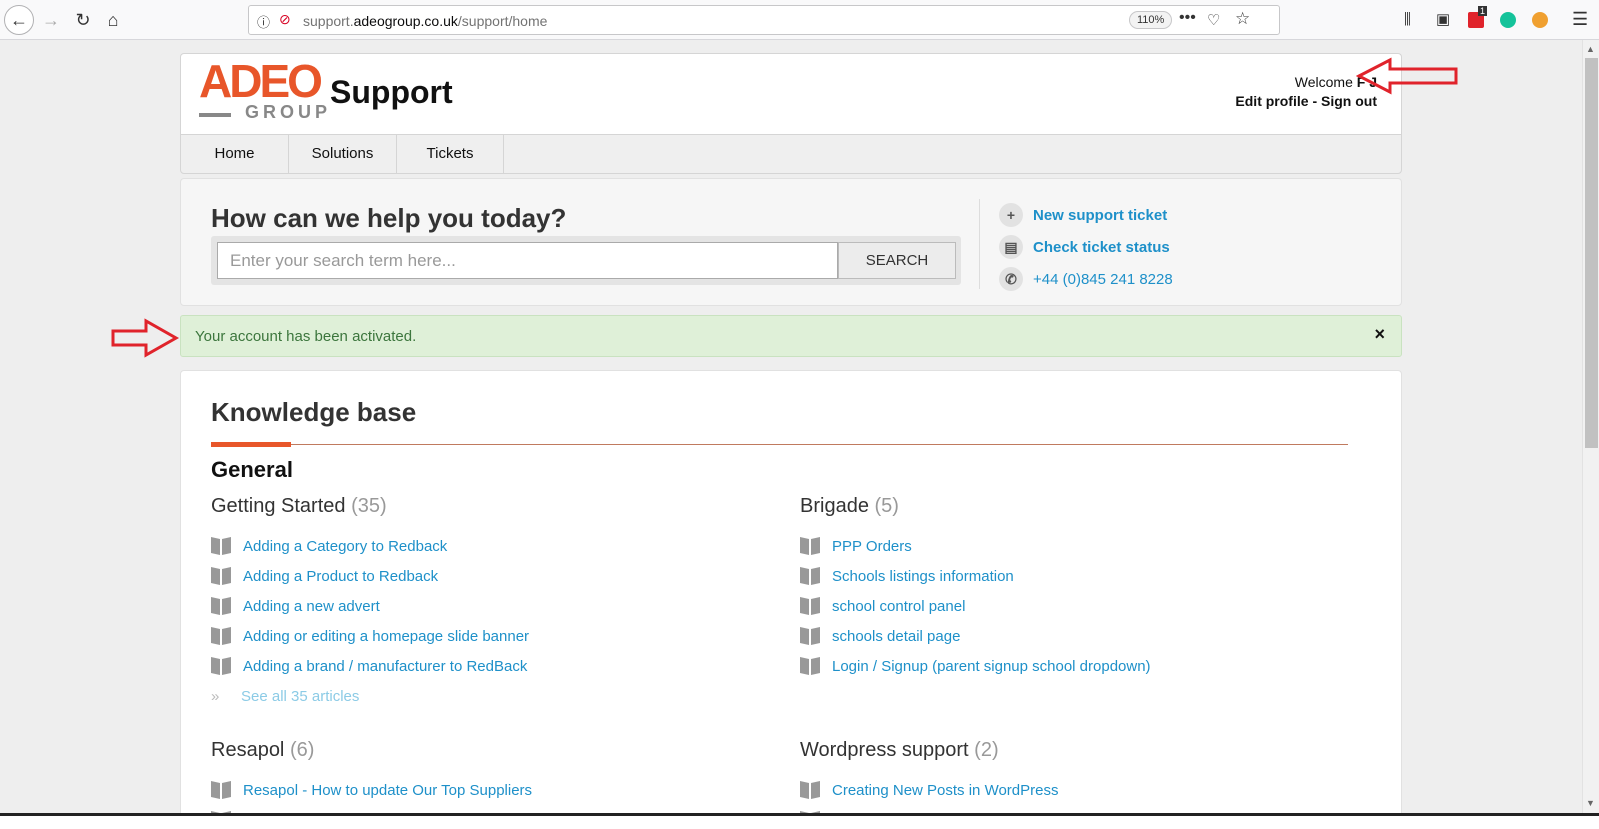 This screenshot has width=1599, height=829. I want to click on help-title: How can we help you today?, so click(389, 218).